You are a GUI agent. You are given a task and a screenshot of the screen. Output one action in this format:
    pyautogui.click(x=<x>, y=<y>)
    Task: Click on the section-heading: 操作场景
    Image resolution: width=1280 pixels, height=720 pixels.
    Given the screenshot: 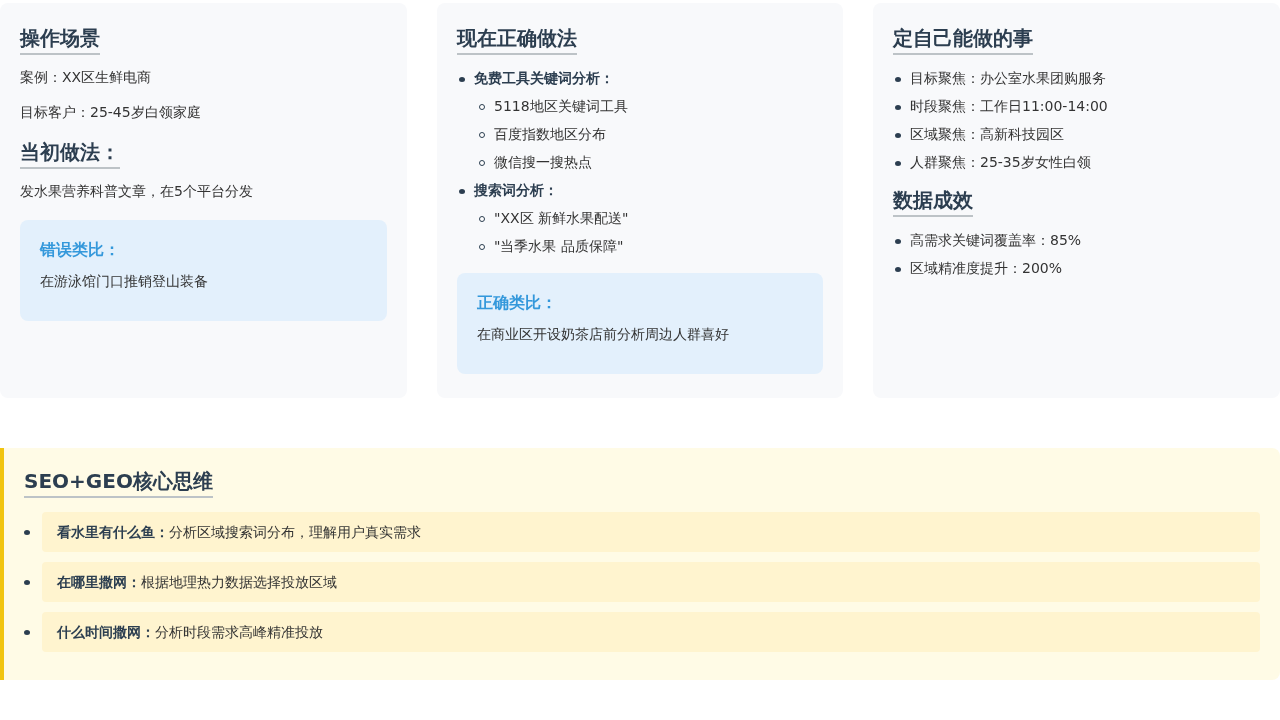 What is the action you would take?
    pyautogui.click(x=60, y=40)
    